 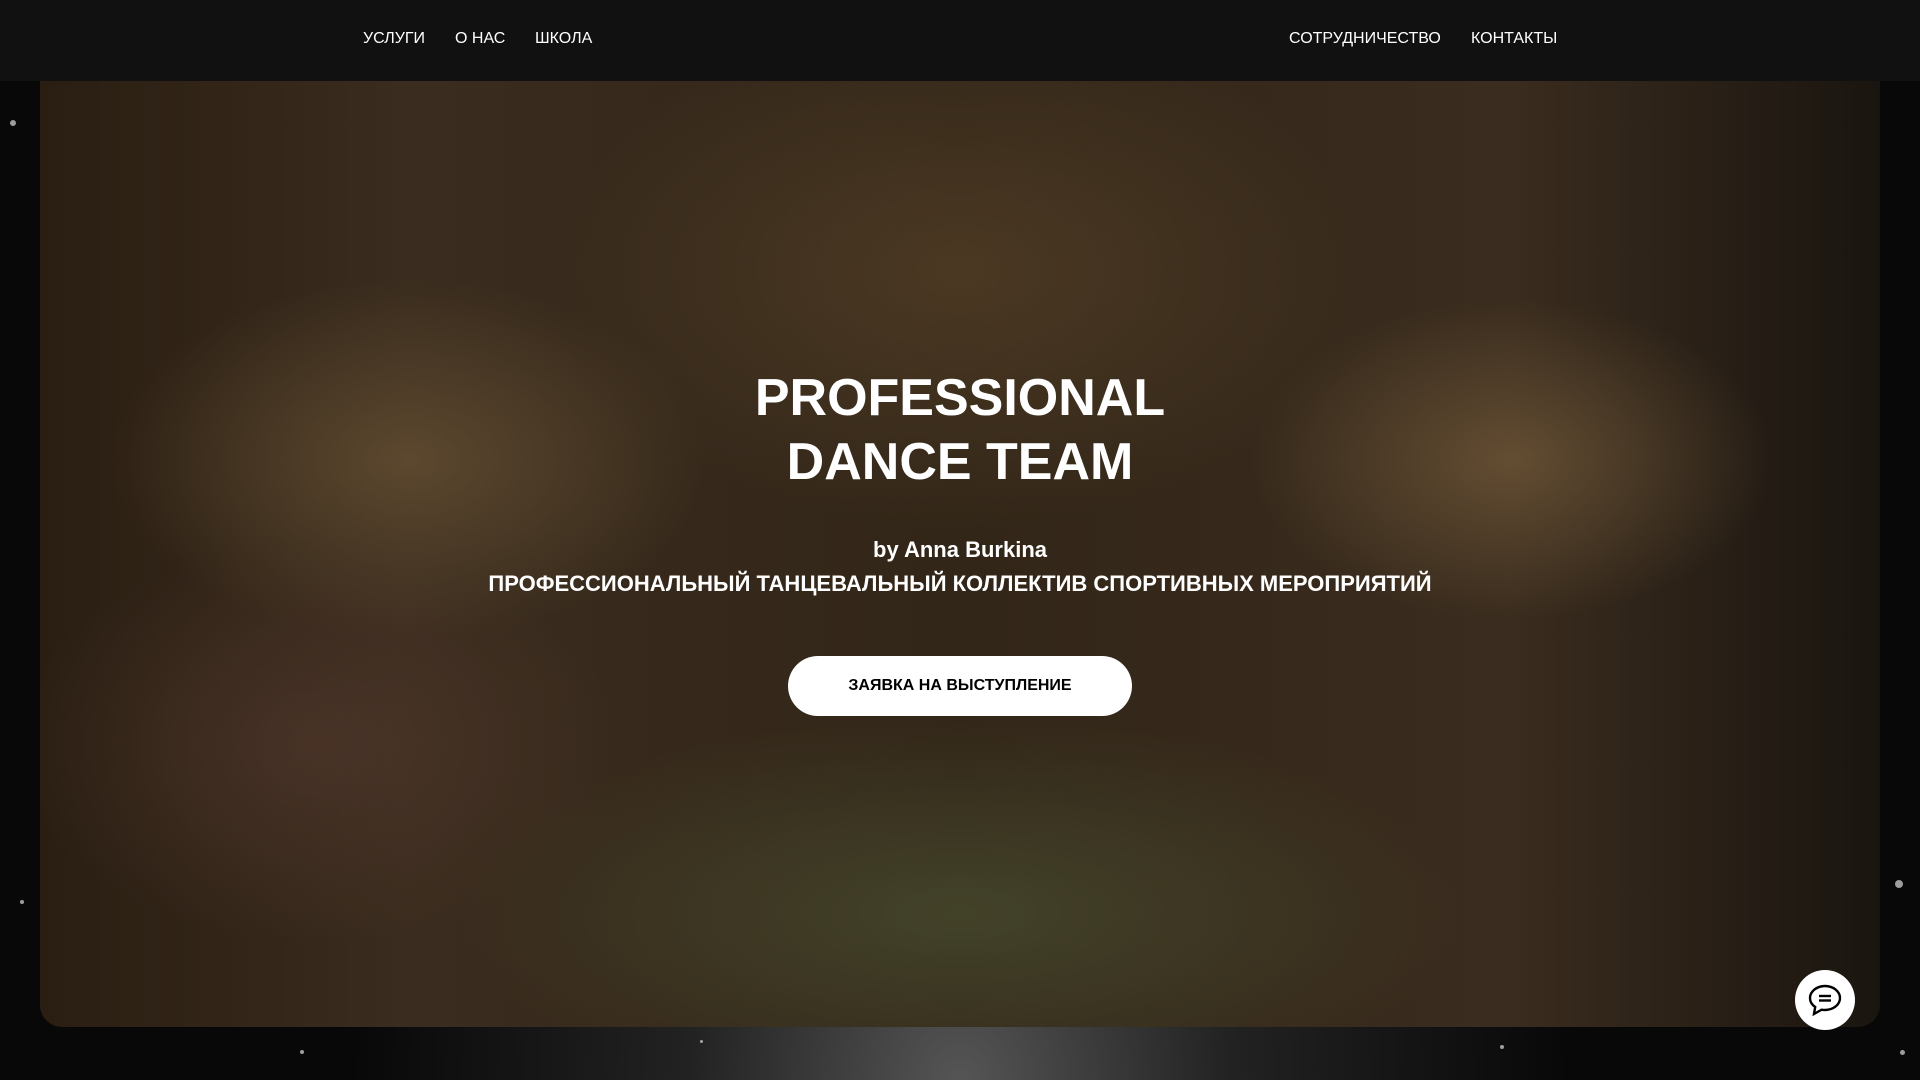 What do you see at coordinates (960, 549) in the screenshot?
I see `hero-byline: by Anna Burkina` at bounding box center [960, 549].